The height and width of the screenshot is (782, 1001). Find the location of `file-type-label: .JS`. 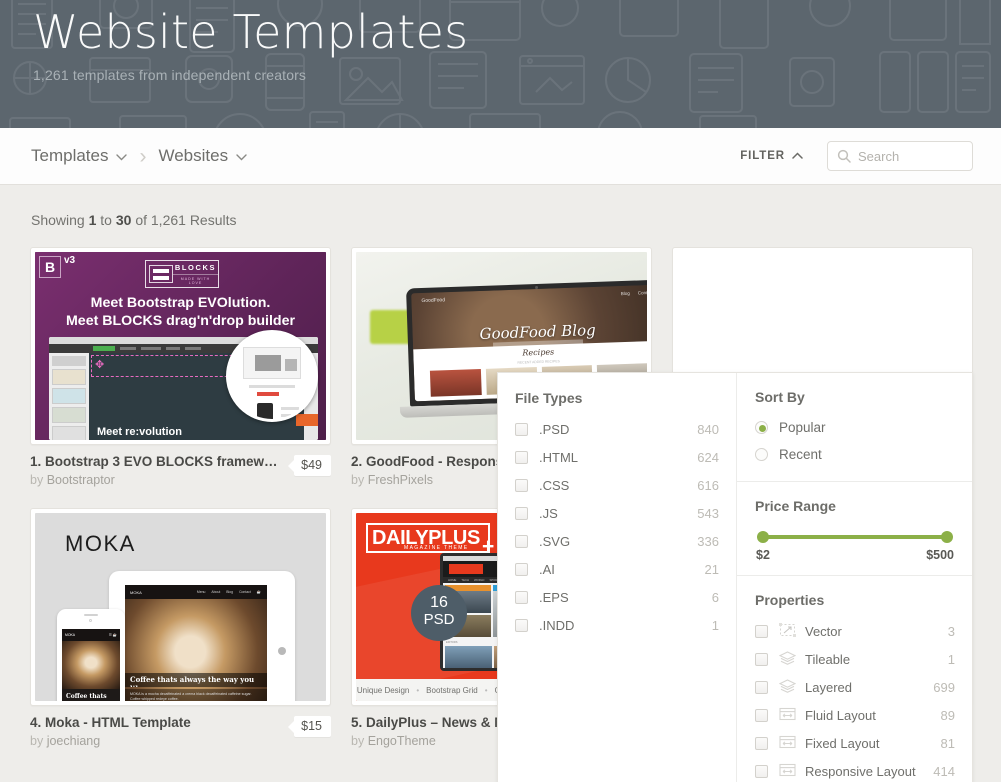

file-type-label: .JS is located at coordinates (548, 513).